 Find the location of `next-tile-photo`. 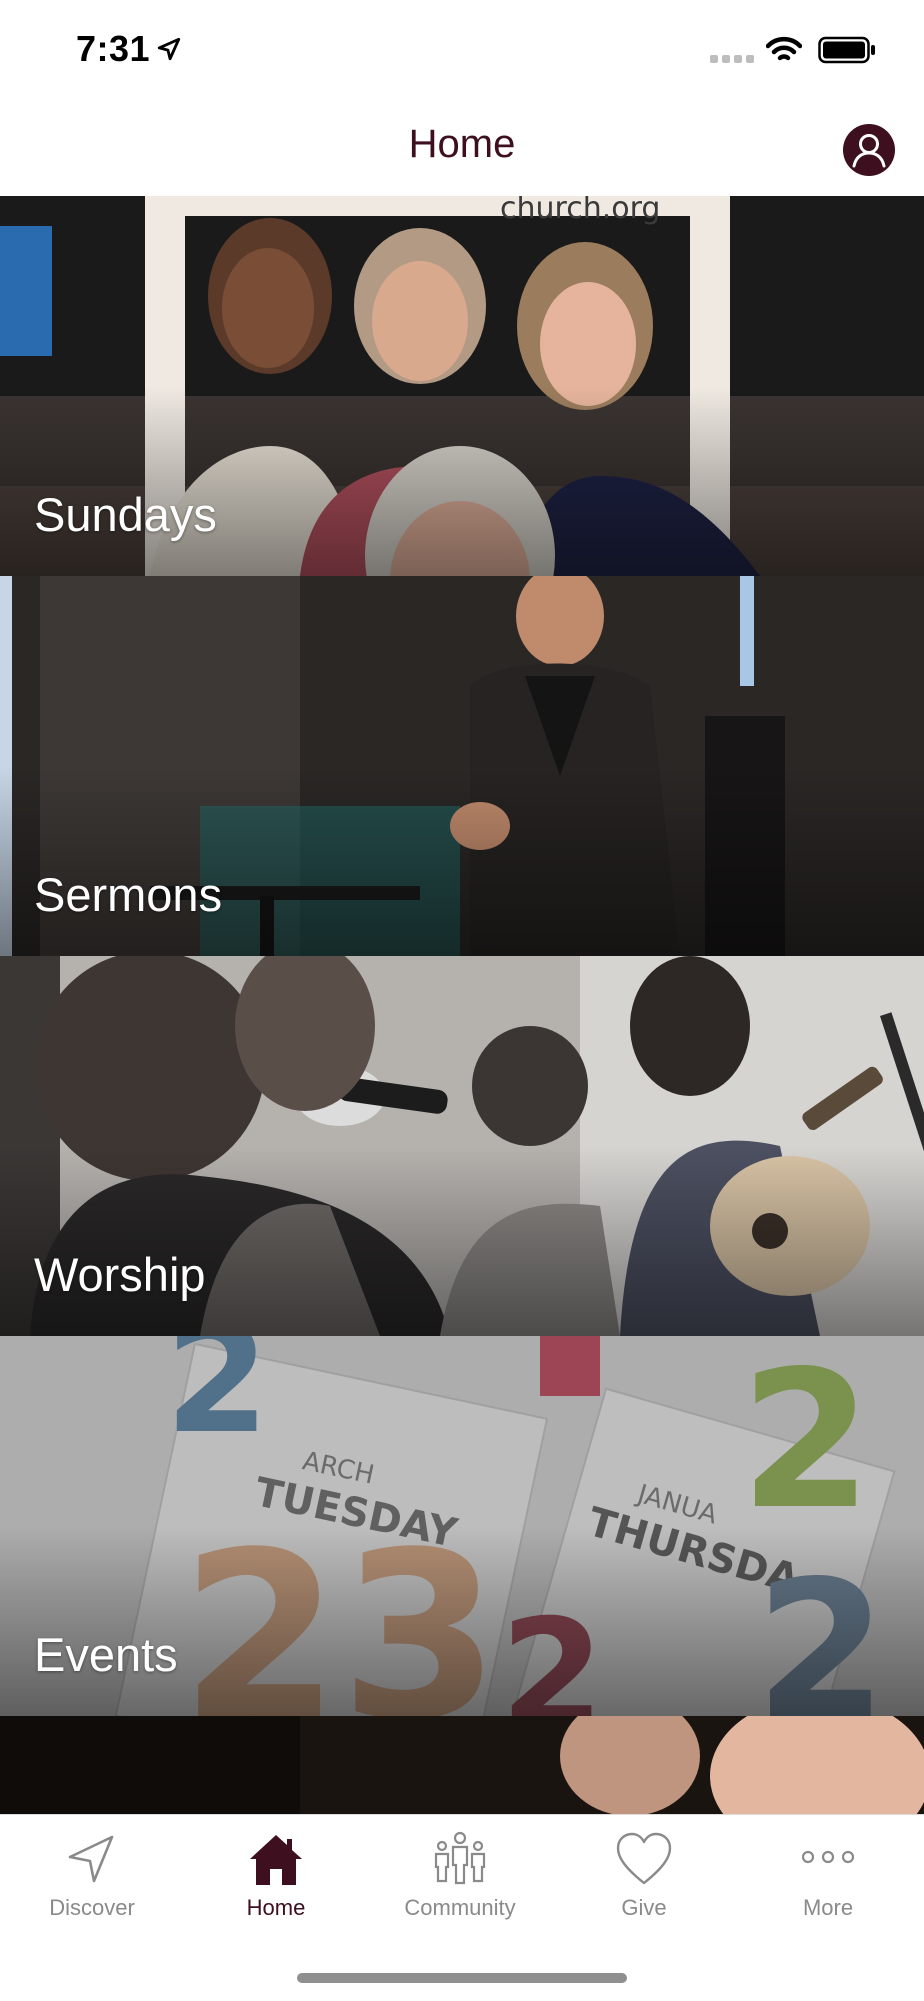

next-tile-photo is located at coordinates (462, 1765).